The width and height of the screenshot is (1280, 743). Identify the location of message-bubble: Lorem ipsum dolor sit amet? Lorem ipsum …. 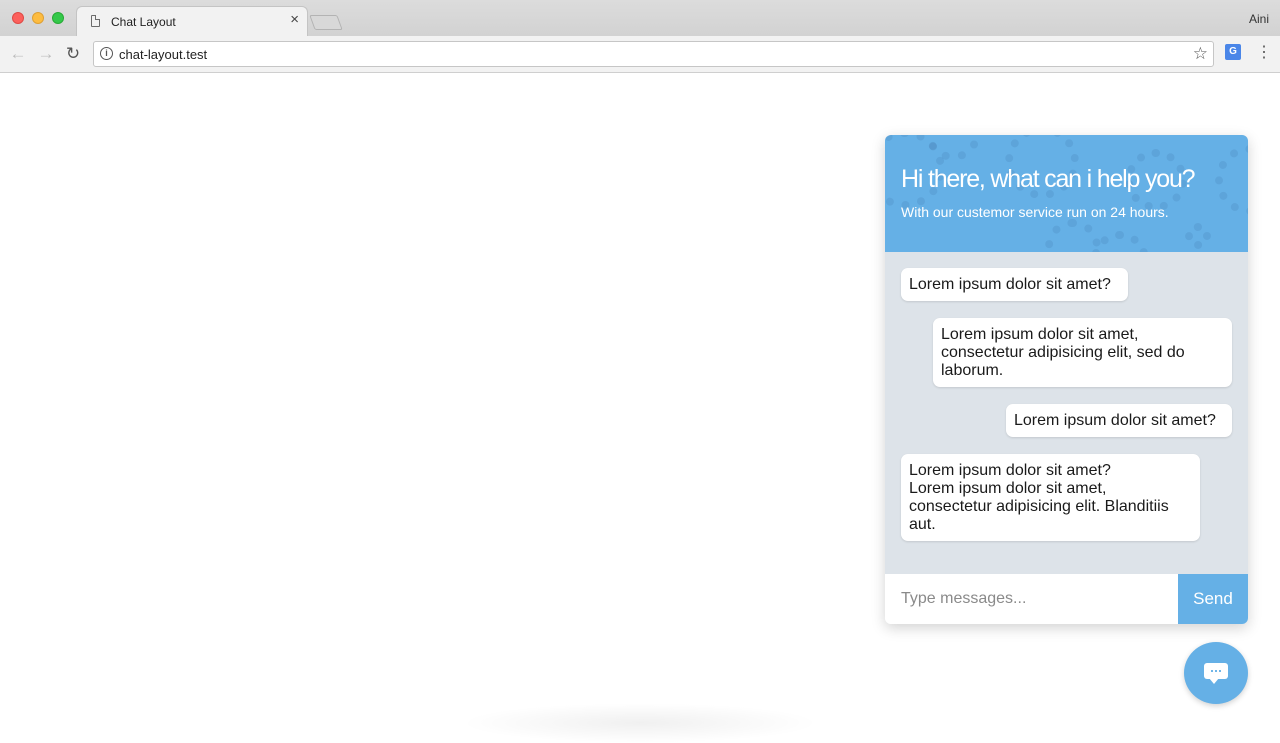
(1050, 497).